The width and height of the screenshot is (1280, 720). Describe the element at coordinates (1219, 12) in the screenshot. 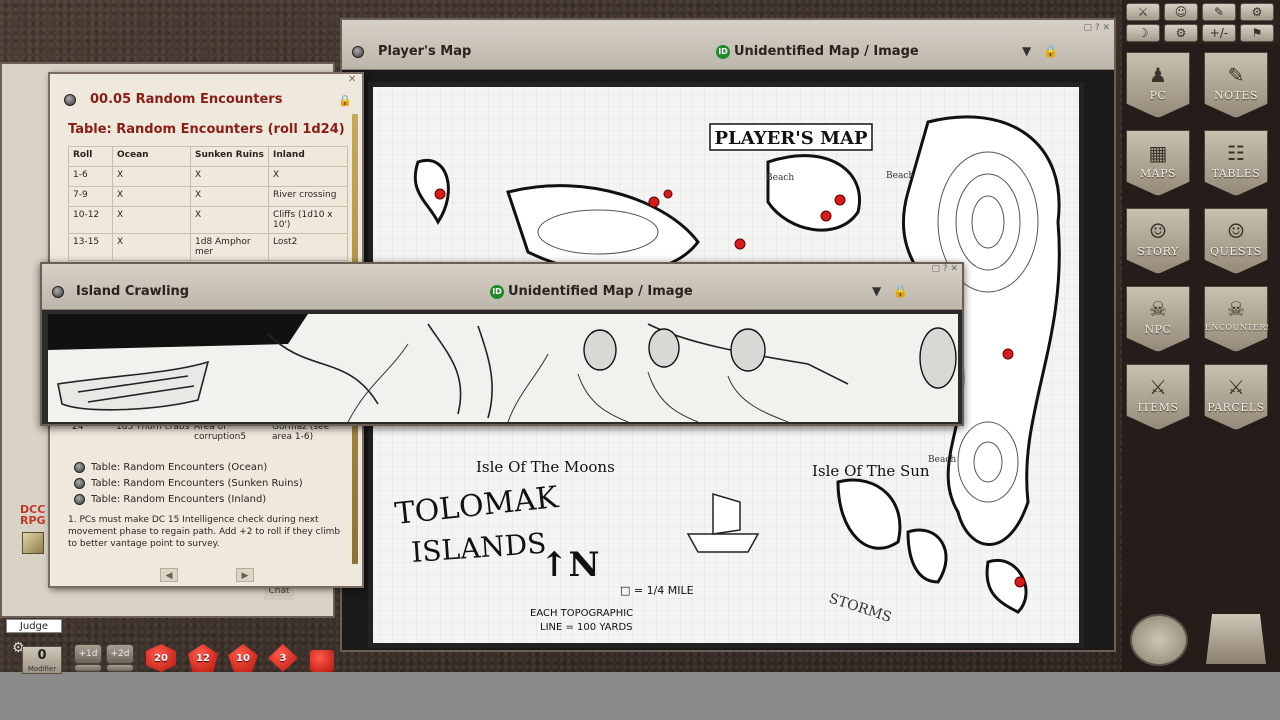

I see `library-icon: ✎` at that location.